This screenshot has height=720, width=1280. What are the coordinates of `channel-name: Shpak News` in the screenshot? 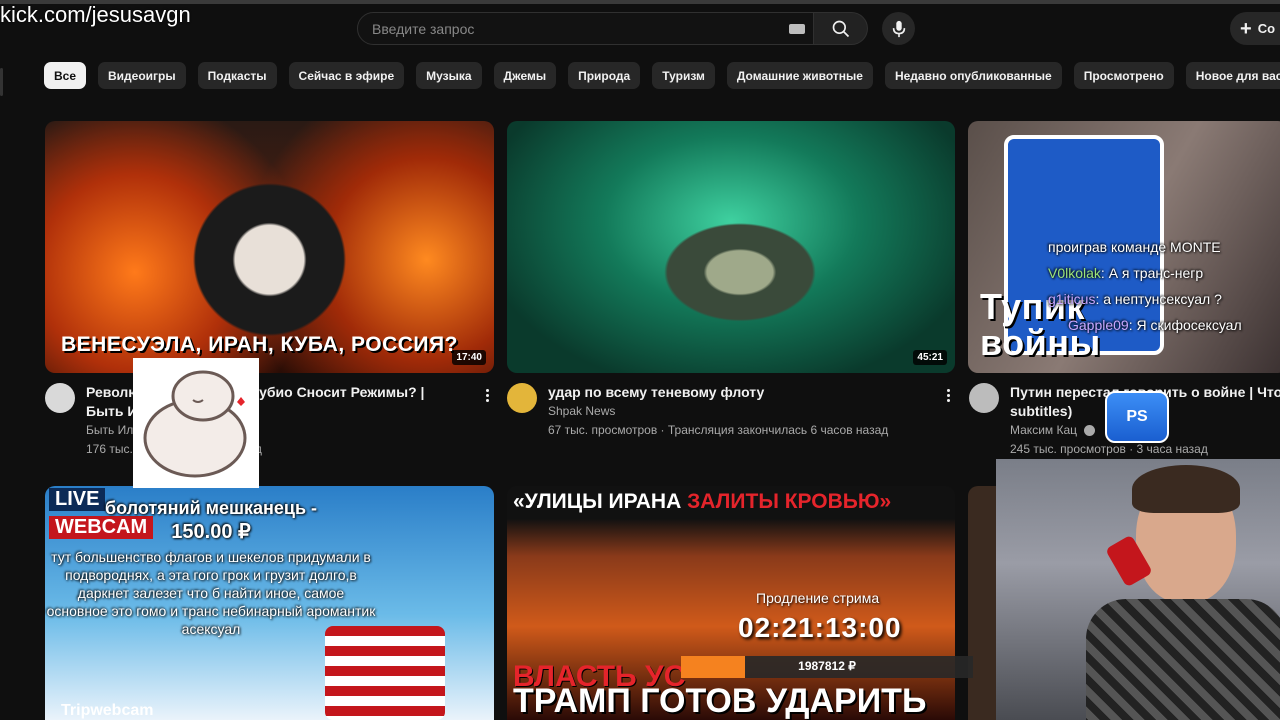 It's located at (581, 411).